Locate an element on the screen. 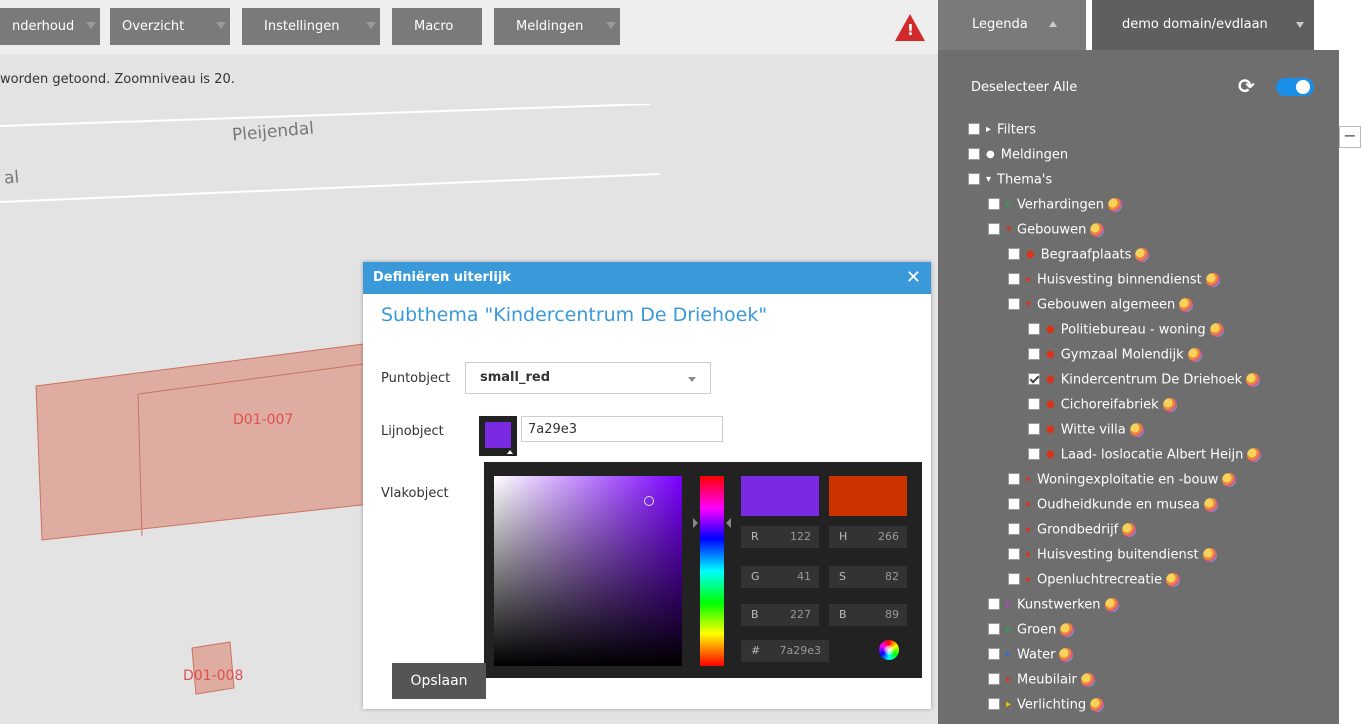 The height and width of the screenshot is (724, 1363). brightness-field: B 89 is located at coordinates (868, 615).